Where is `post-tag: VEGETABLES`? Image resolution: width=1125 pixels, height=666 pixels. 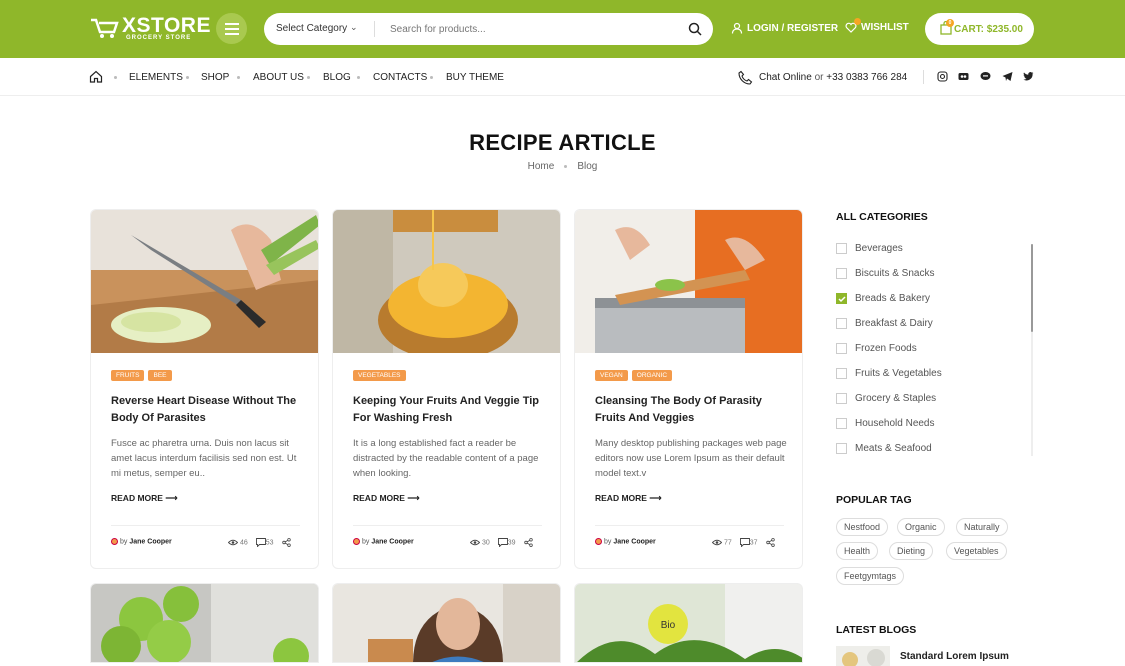 post-tag: VEGETABLES is located at coordinates (379, 375).